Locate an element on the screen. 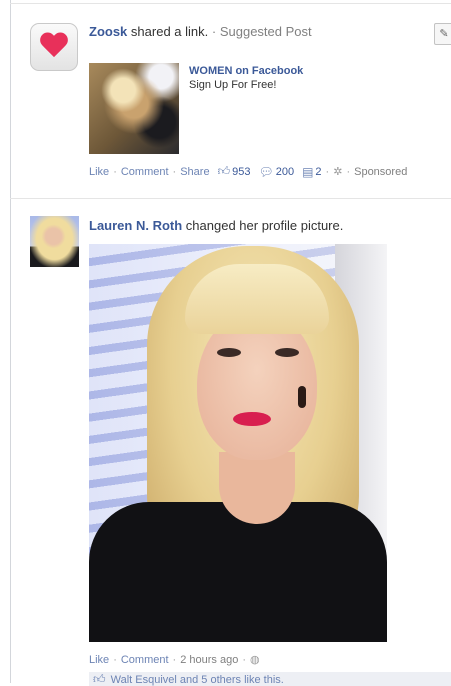 This screenshot has width=451, height=686. suggested-post-label: Suggested Post is located at coordinates (265, 31).